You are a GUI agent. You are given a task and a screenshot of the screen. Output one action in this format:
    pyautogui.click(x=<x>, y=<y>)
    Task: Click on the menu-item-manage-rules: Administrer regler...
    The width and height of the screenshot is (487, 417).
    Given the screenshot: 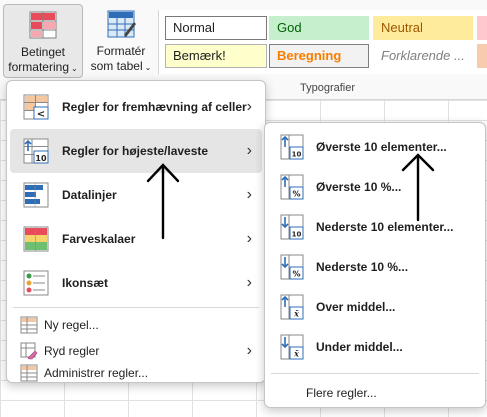 What is the action you would take?
    pyautogui.click(x=136, y=373)
    